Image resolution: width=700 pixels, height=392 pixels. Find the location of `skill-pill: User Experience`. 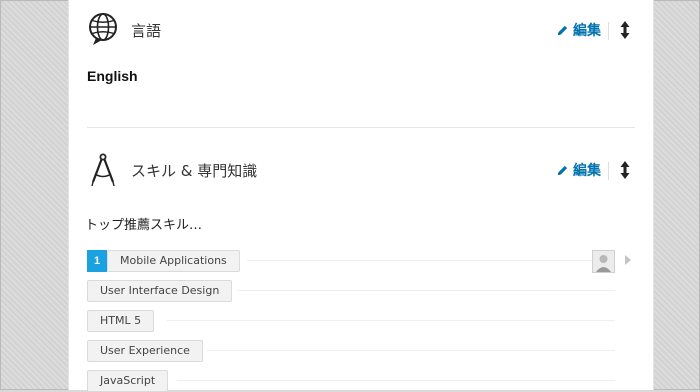

skill-pill: User Experience is located at coordinates (145, 351).